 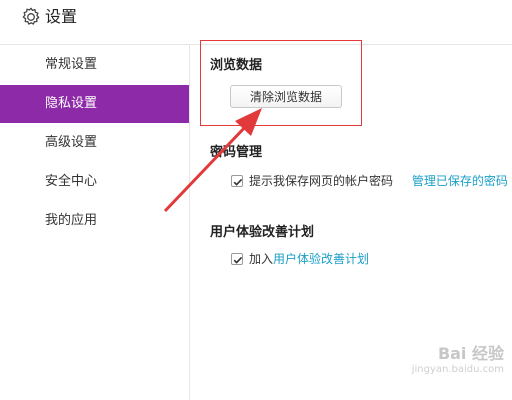 What do you see at coordinates (256, 22) in the screenshot?
I see `settings-header: 设置` at bounding box center [256, 22].